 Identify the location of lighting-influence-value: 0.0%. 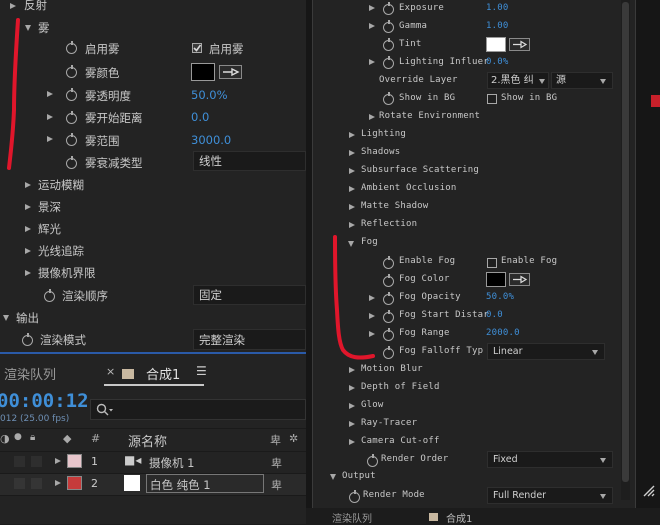
(497, 62).